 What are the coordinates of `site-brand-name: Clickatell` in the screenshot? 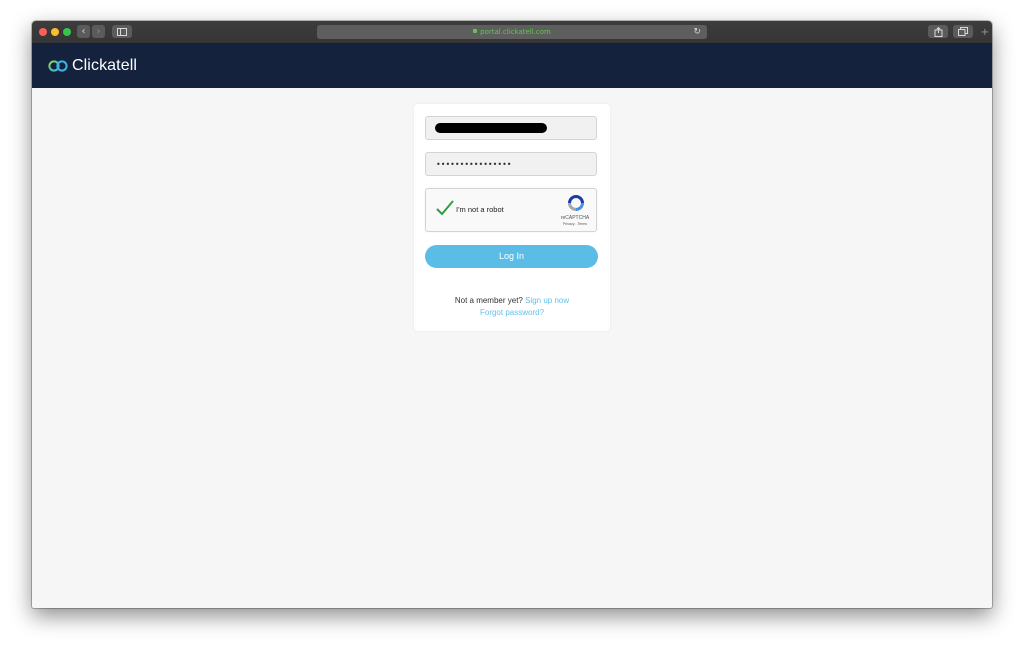 It's located at (105, 65).